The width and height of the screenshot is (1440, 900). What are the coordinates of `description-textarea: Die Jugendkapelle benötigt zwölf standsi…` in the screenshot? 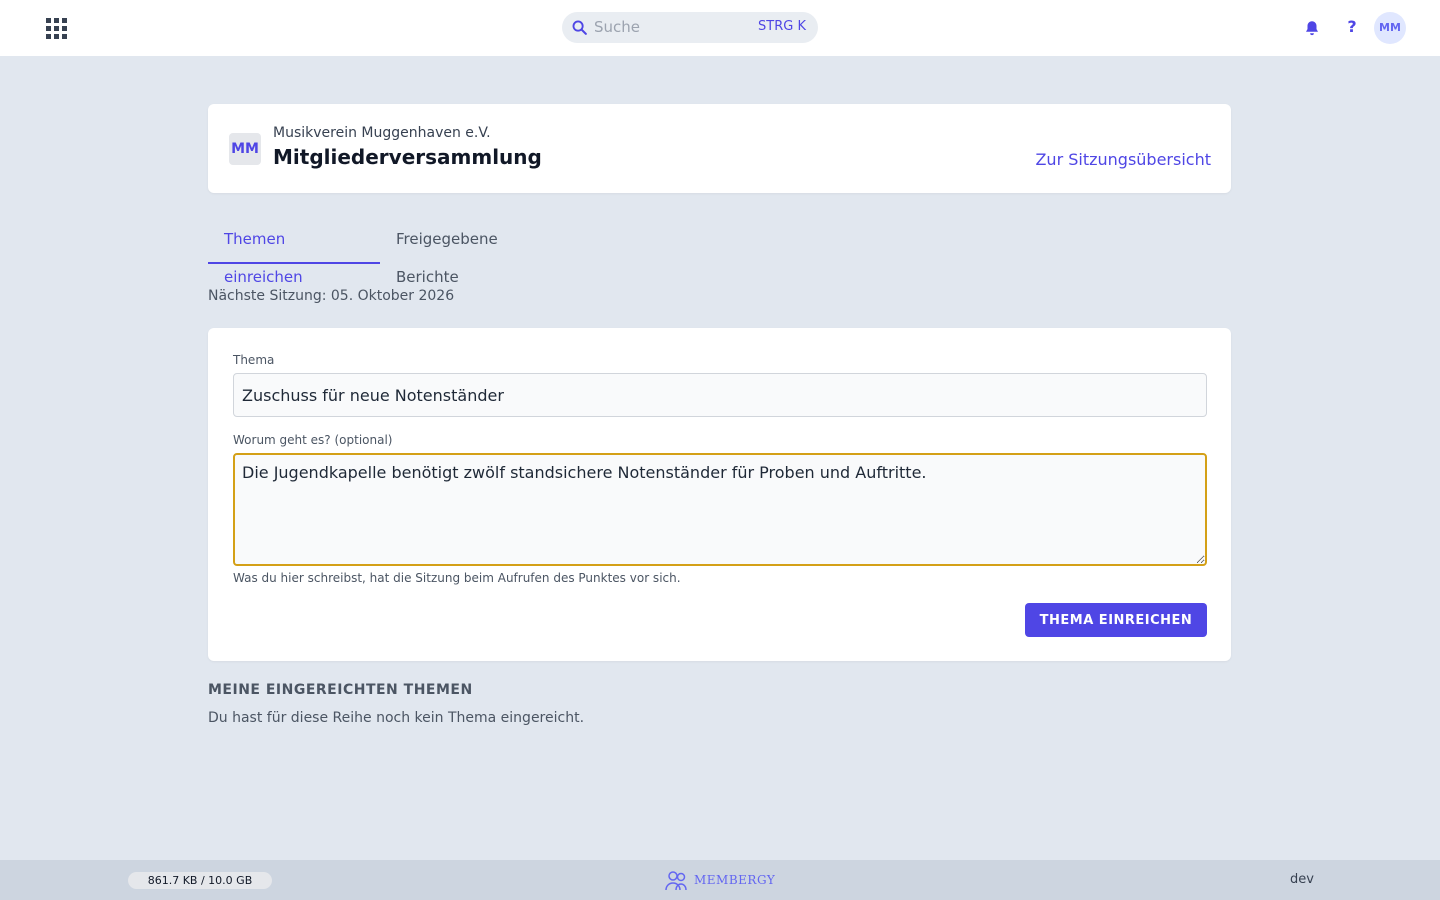 It's located at (720, 509).